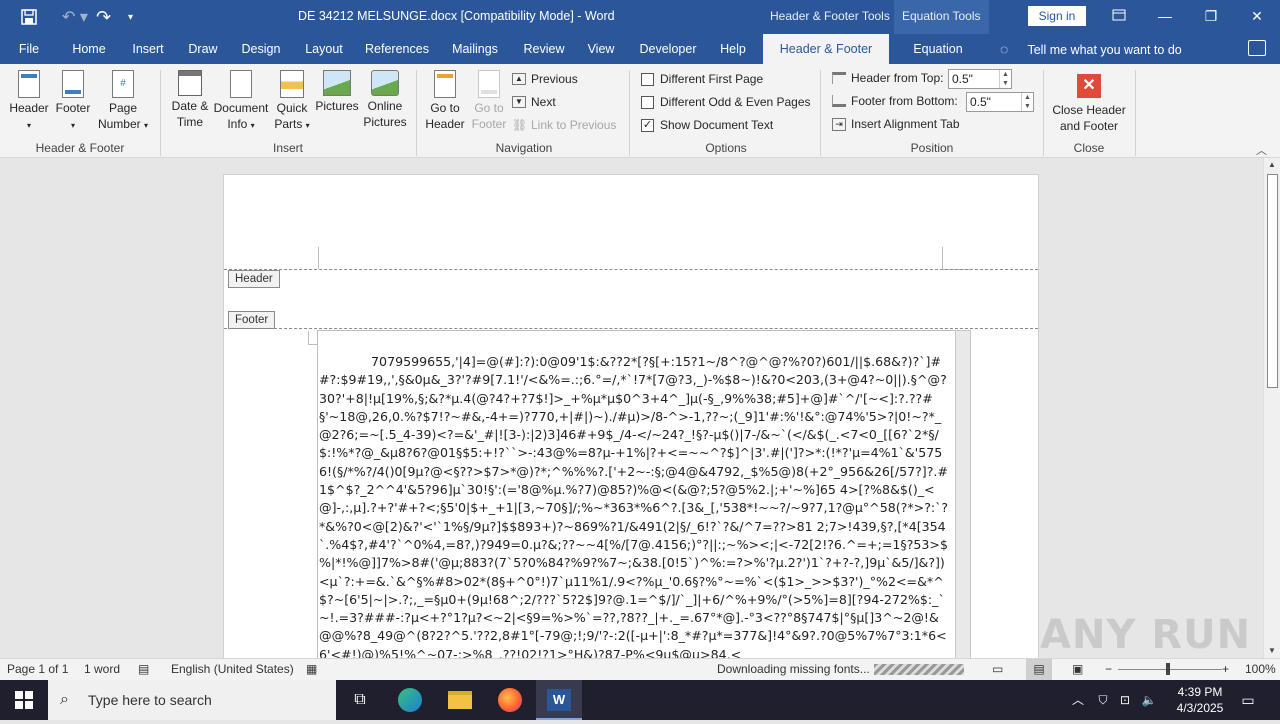 The width and height of the screenshot is (1280, 724). What do you see at coordinates (410, 700) in the screenshot?
I see `edge-icon` at bounding box center [410, 700].